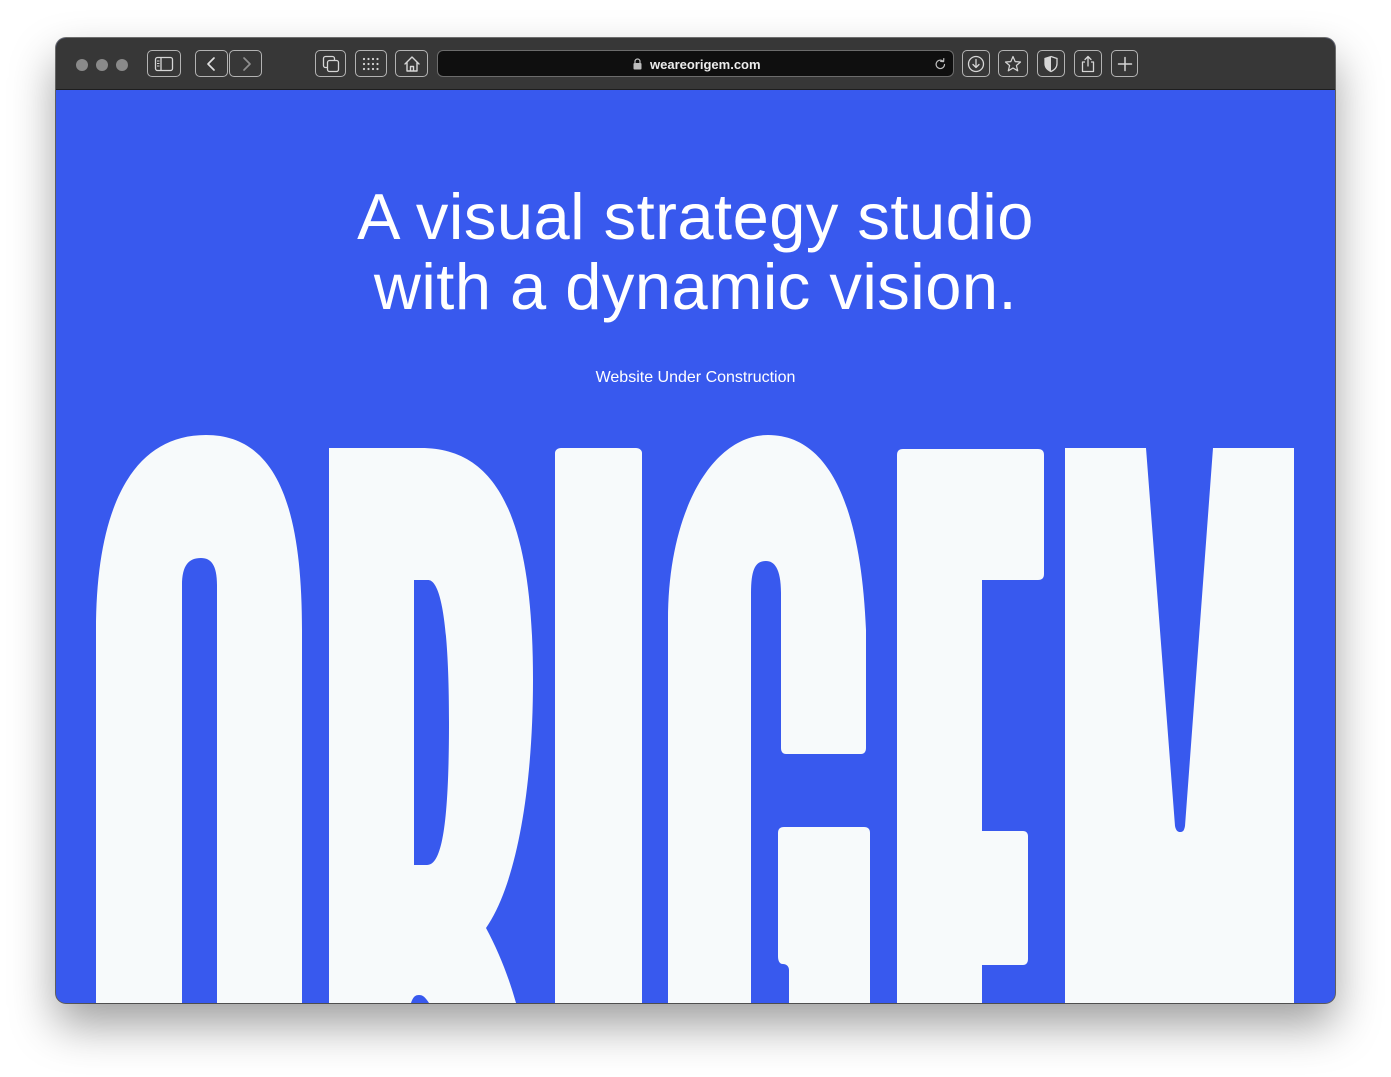  I want to click on grid-button, so click(371, 63).